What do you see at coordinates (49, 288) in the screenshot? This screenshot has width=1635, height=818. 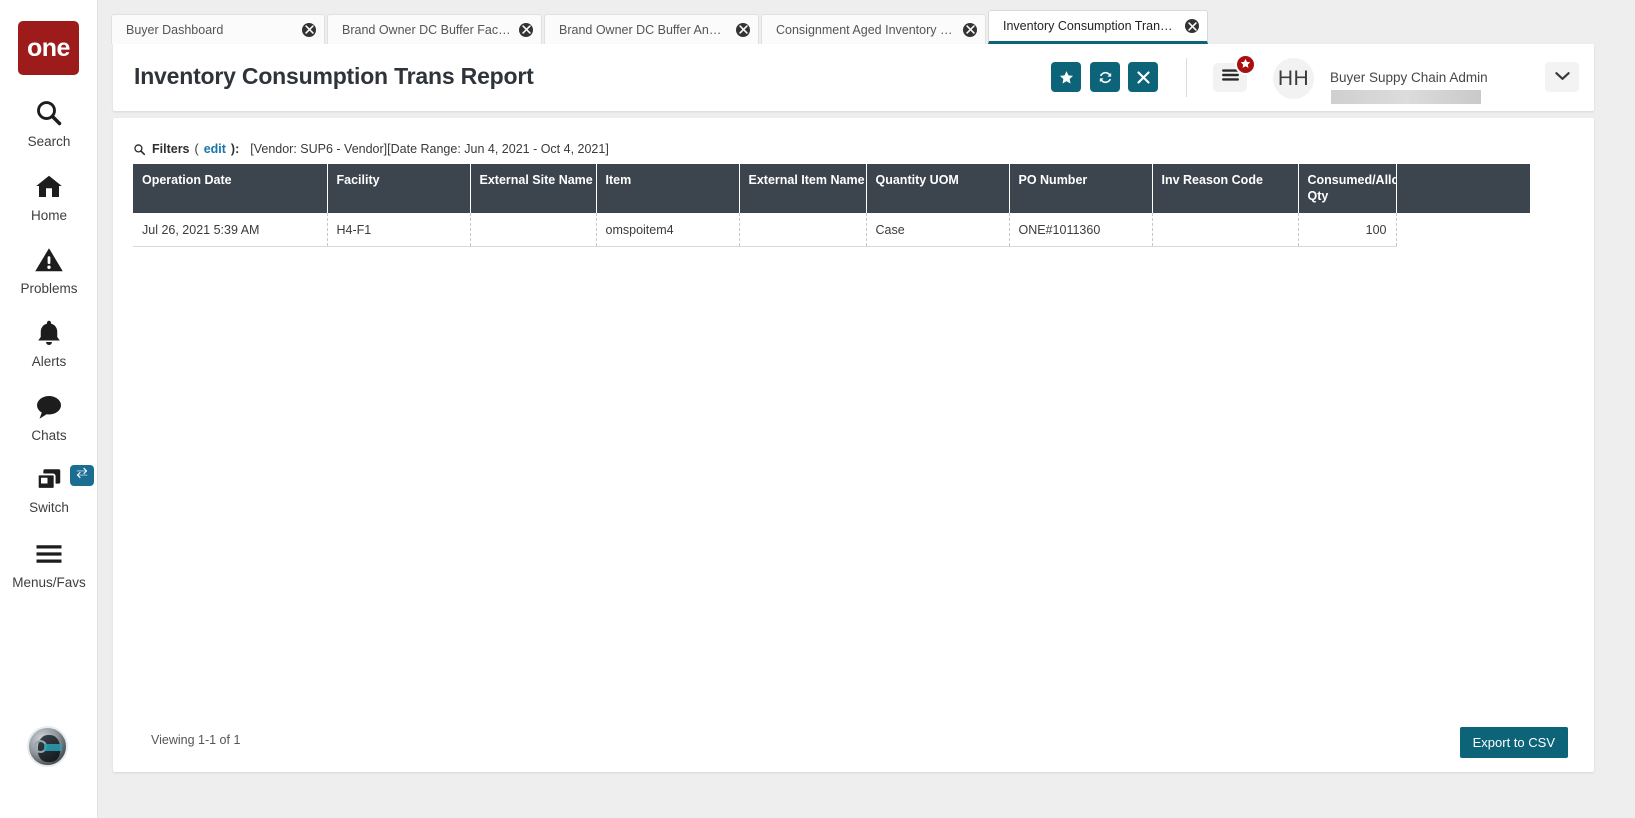 I see `sidebar-item-label: Problems` at bounding box center [49, 288].